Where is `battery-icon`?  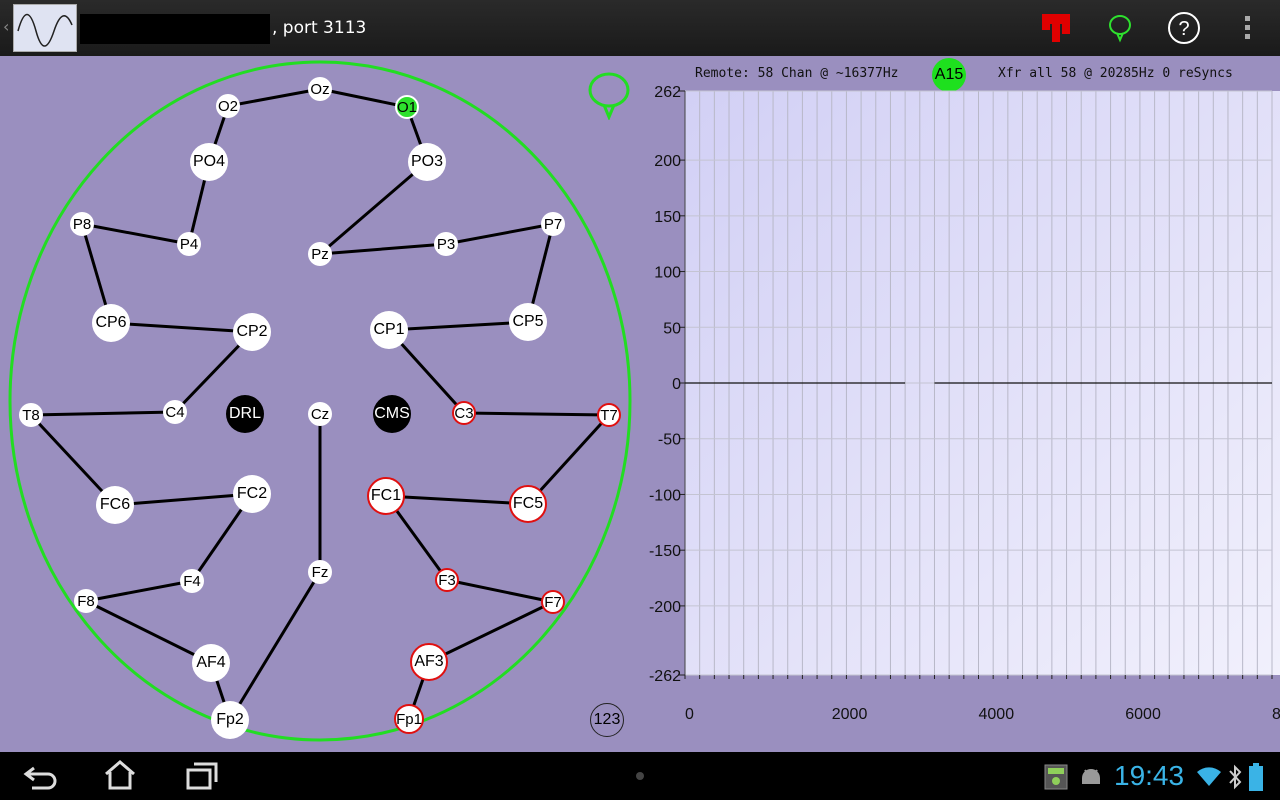
battery-icon is located at coordinates (1256, 777).